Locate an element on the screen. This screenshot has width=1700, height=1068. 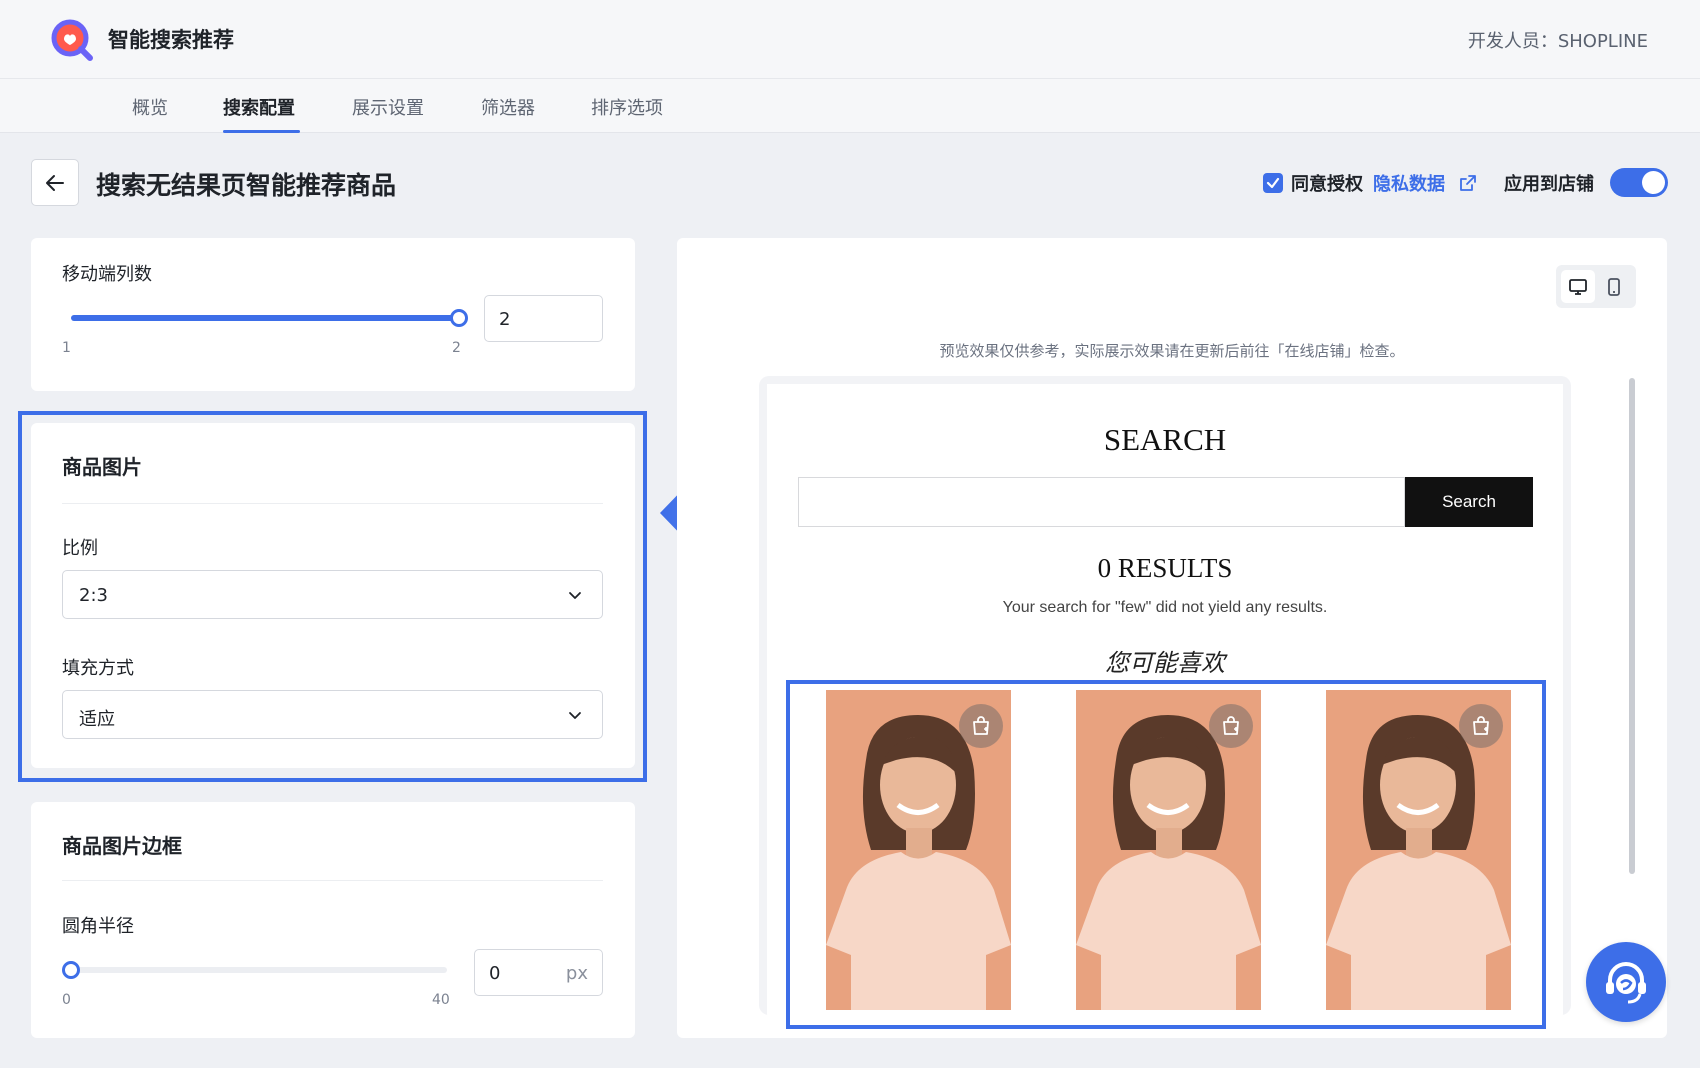
tab-overview: 概览 is located at coordinates (150, 107).